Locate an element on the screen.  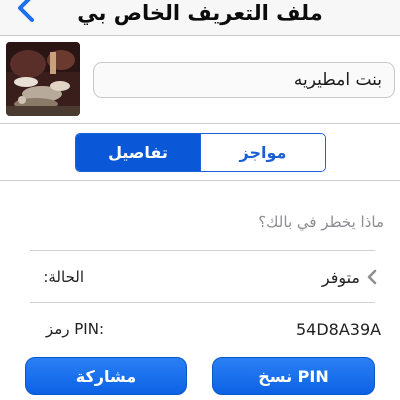
page-title: ملف التعريف الخاص بي is located at coordinates (200, 13).